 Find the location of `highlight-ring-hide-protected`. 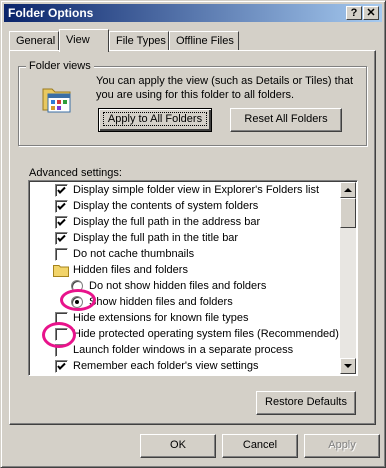

highlight-ring-hide-protected is located at coordinates (59, 335).